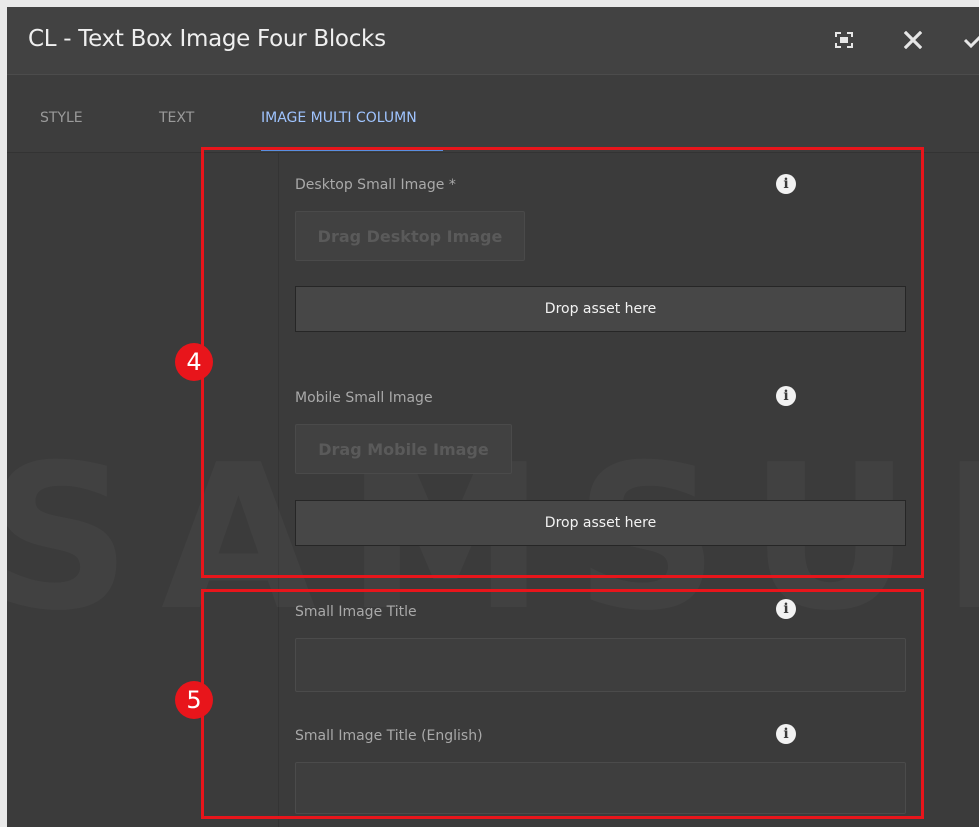  What do you see at coordinates (403, 449) in the screenshot?
I see `drag-mobile-image-button: Drag Mobile Image` at bounding box center [403, 449].